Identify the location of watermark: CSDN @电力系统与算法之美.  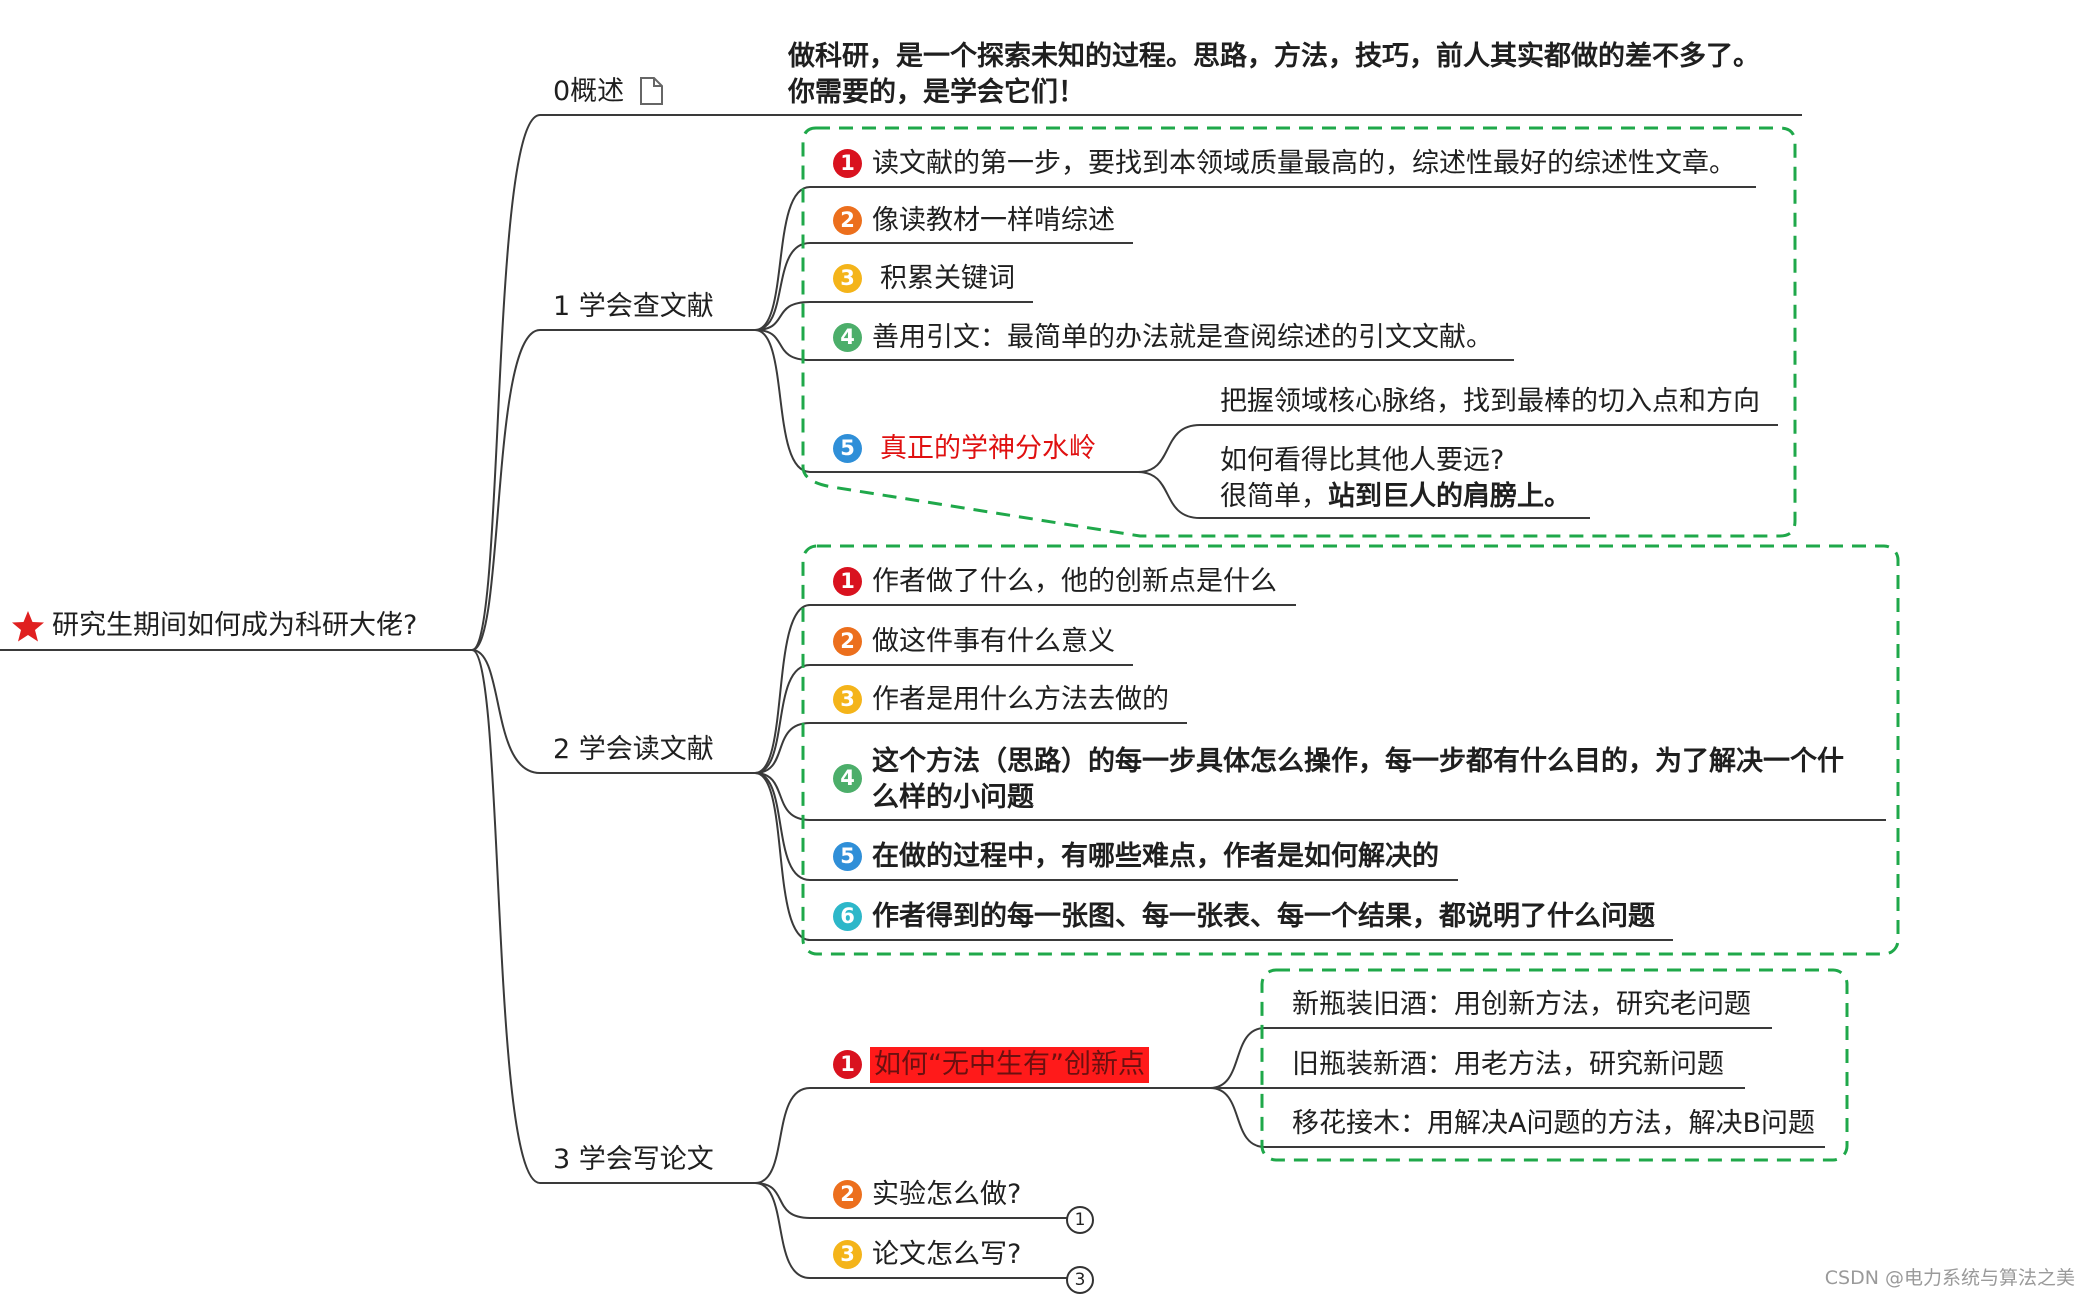
(1949, 1278).